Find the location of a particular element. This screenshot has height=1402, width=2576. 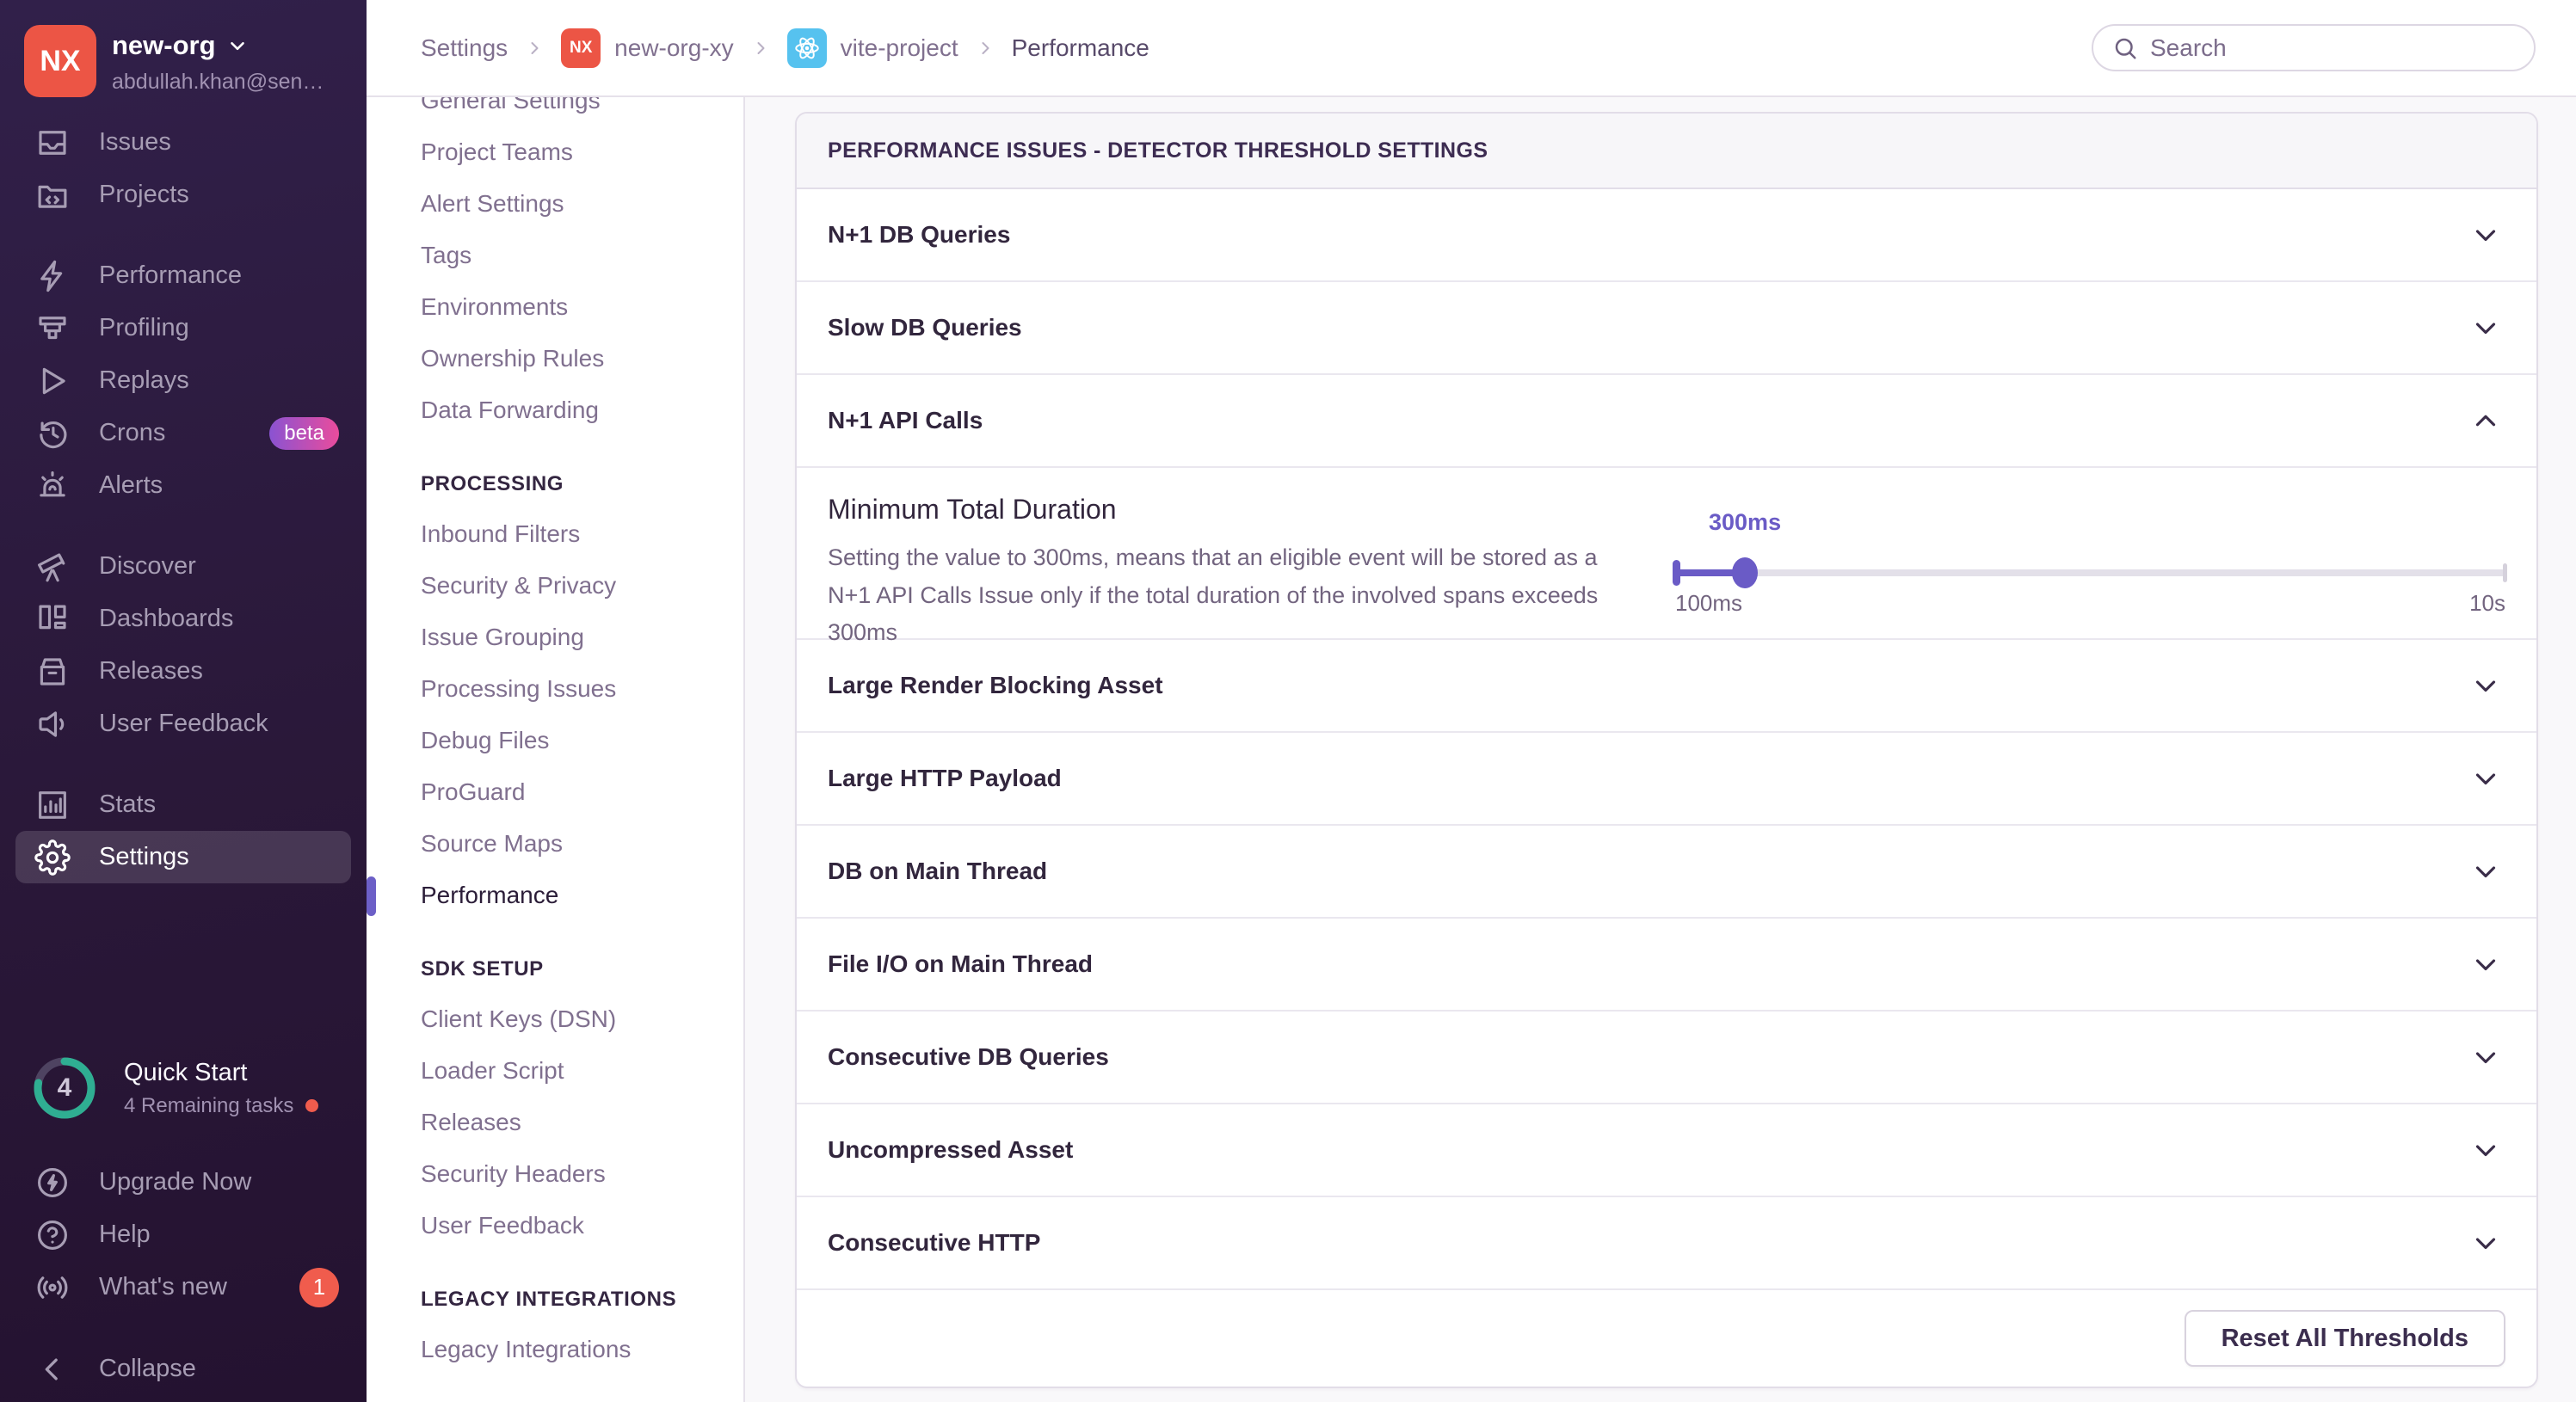

subnav-item-security-headers: Security Headers is located at coordinates (555, 1174).